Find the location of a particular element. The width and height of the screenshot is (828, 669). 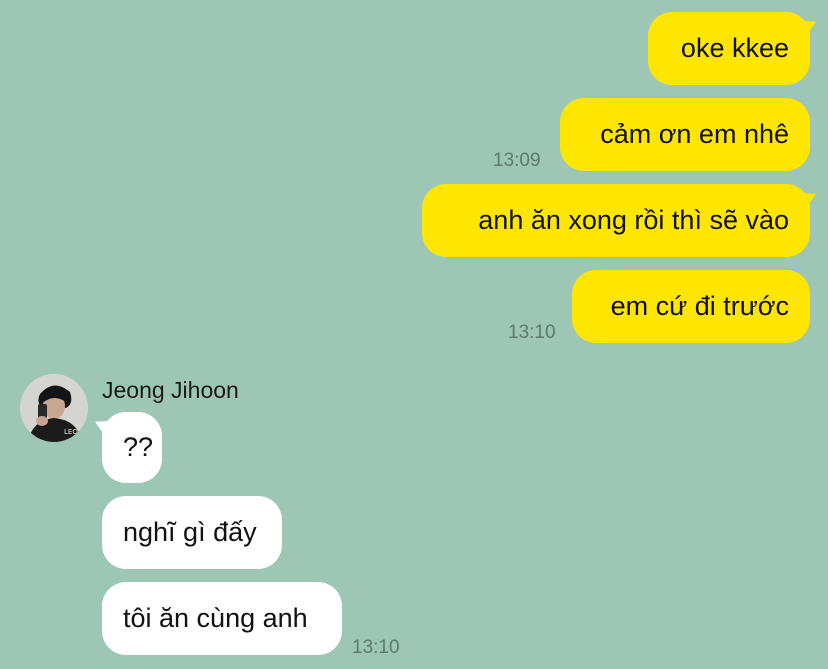

outgoing-message: anh ăn xong rồi thì sẽ vào is located at coordinates (616, 220).